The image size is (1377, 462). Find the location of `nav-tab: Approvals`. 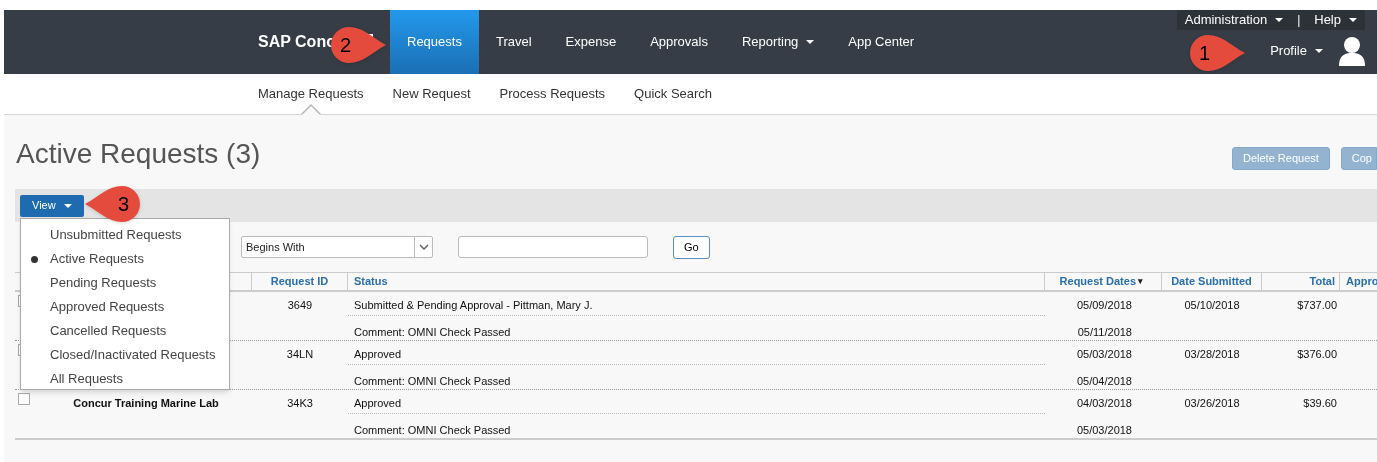

nav-tab: Approvals is located at coordinates (679, 42).